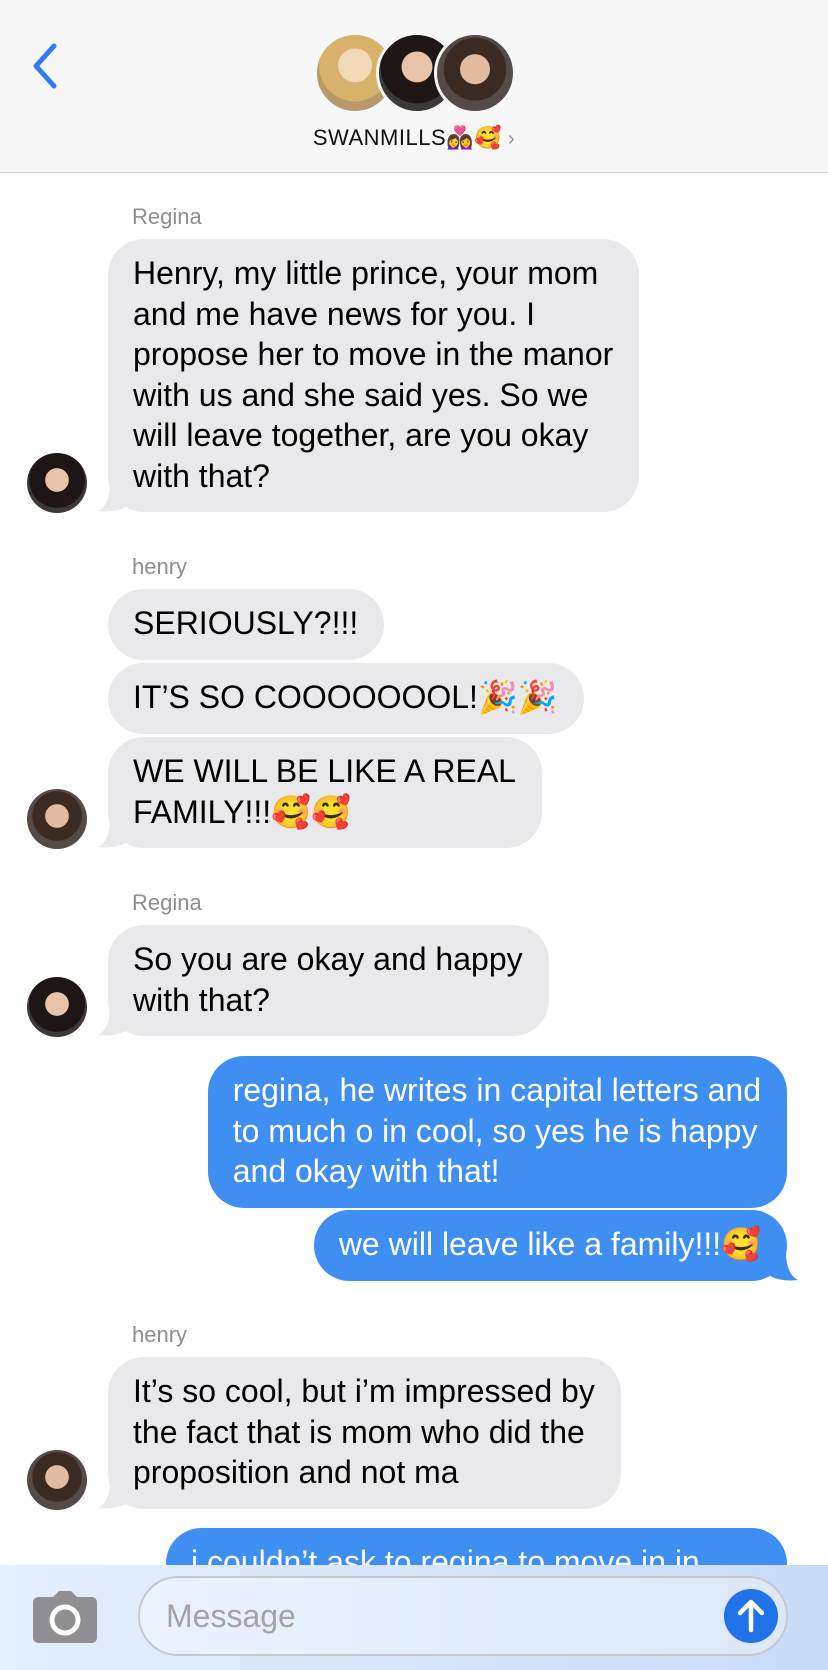 Image resolution: width=828 pixels, height=1670 pixels. Describe the element at coordinates (324, 771) in the screenshot. I see `message-line: WE WILL BE LIKE A REAL` at that location.